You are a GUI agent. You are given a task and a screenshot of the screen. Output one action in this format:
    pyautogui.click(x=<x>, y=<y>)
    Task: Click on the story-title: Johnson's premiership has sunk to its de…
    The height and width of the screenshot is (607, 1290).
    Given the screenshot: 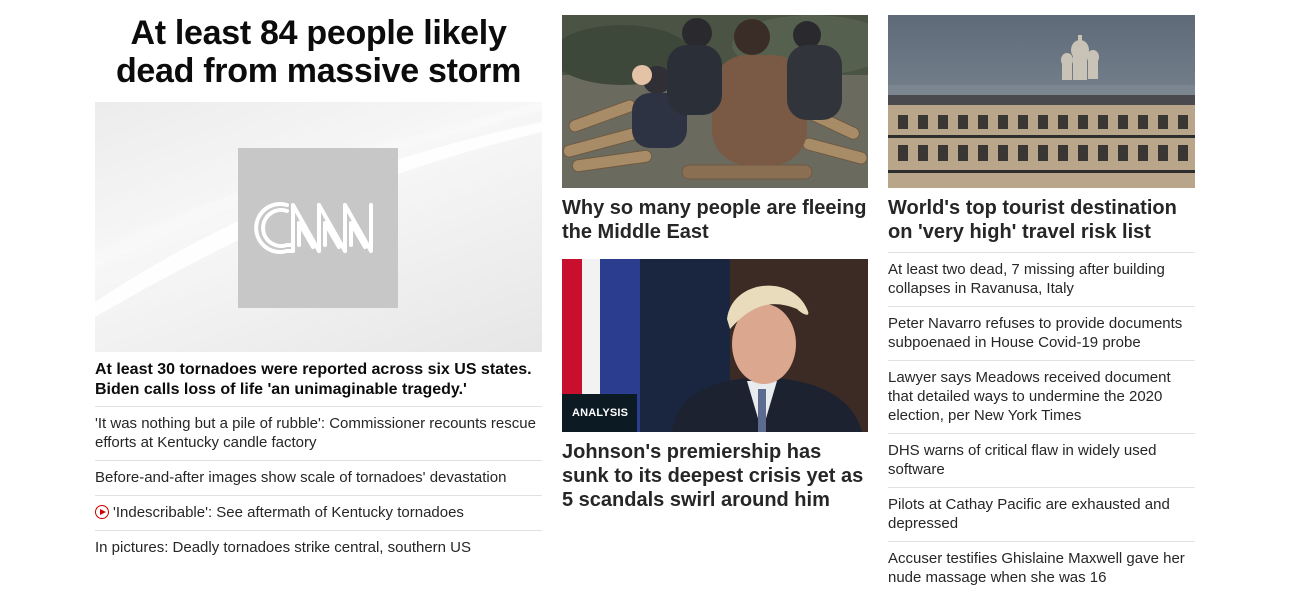 What is the action you would take?
    pyautogui.click(x=715, y=476)
    